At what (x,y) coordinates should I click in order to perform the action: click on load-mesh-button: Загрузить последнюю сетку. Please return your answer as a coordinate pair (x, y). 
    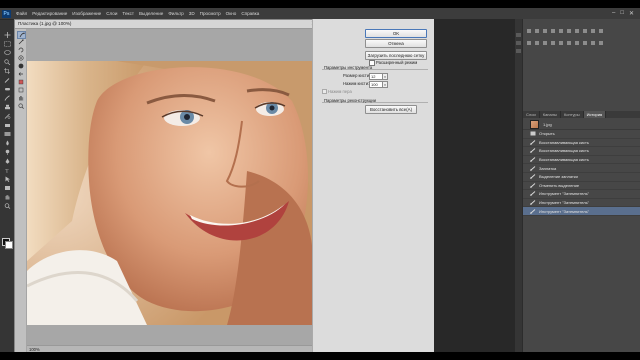
    Looking at the image, I should click on (396, 55).